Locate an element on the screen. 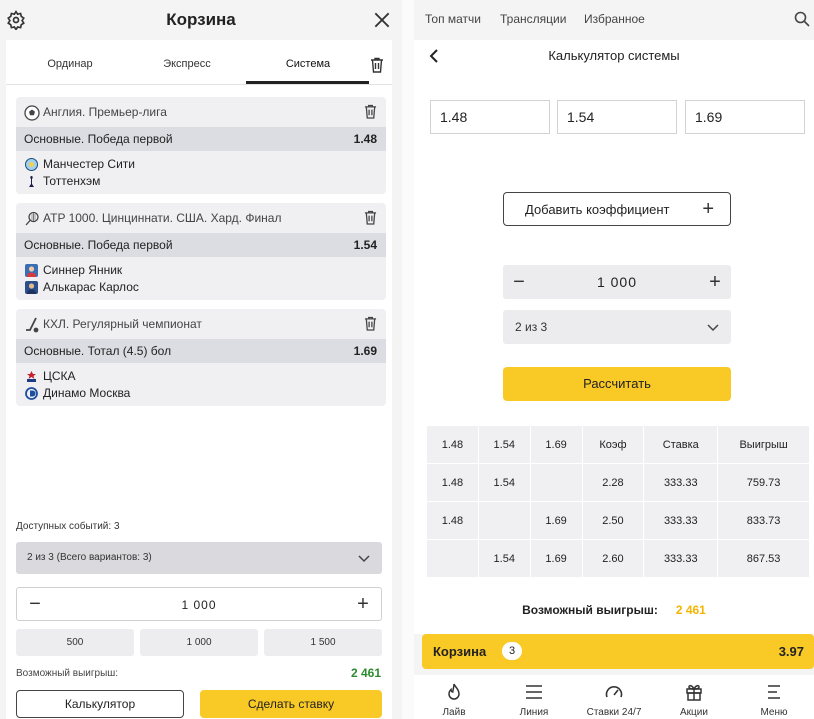 This screenshot has height=719, width=814. coefficient-input: 1.69 is located at coordinates (745, 117).